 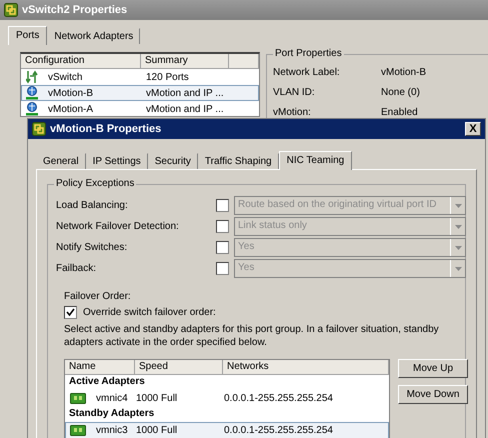 I want to click on column-header: Configuration, so click(x=81, y=61).